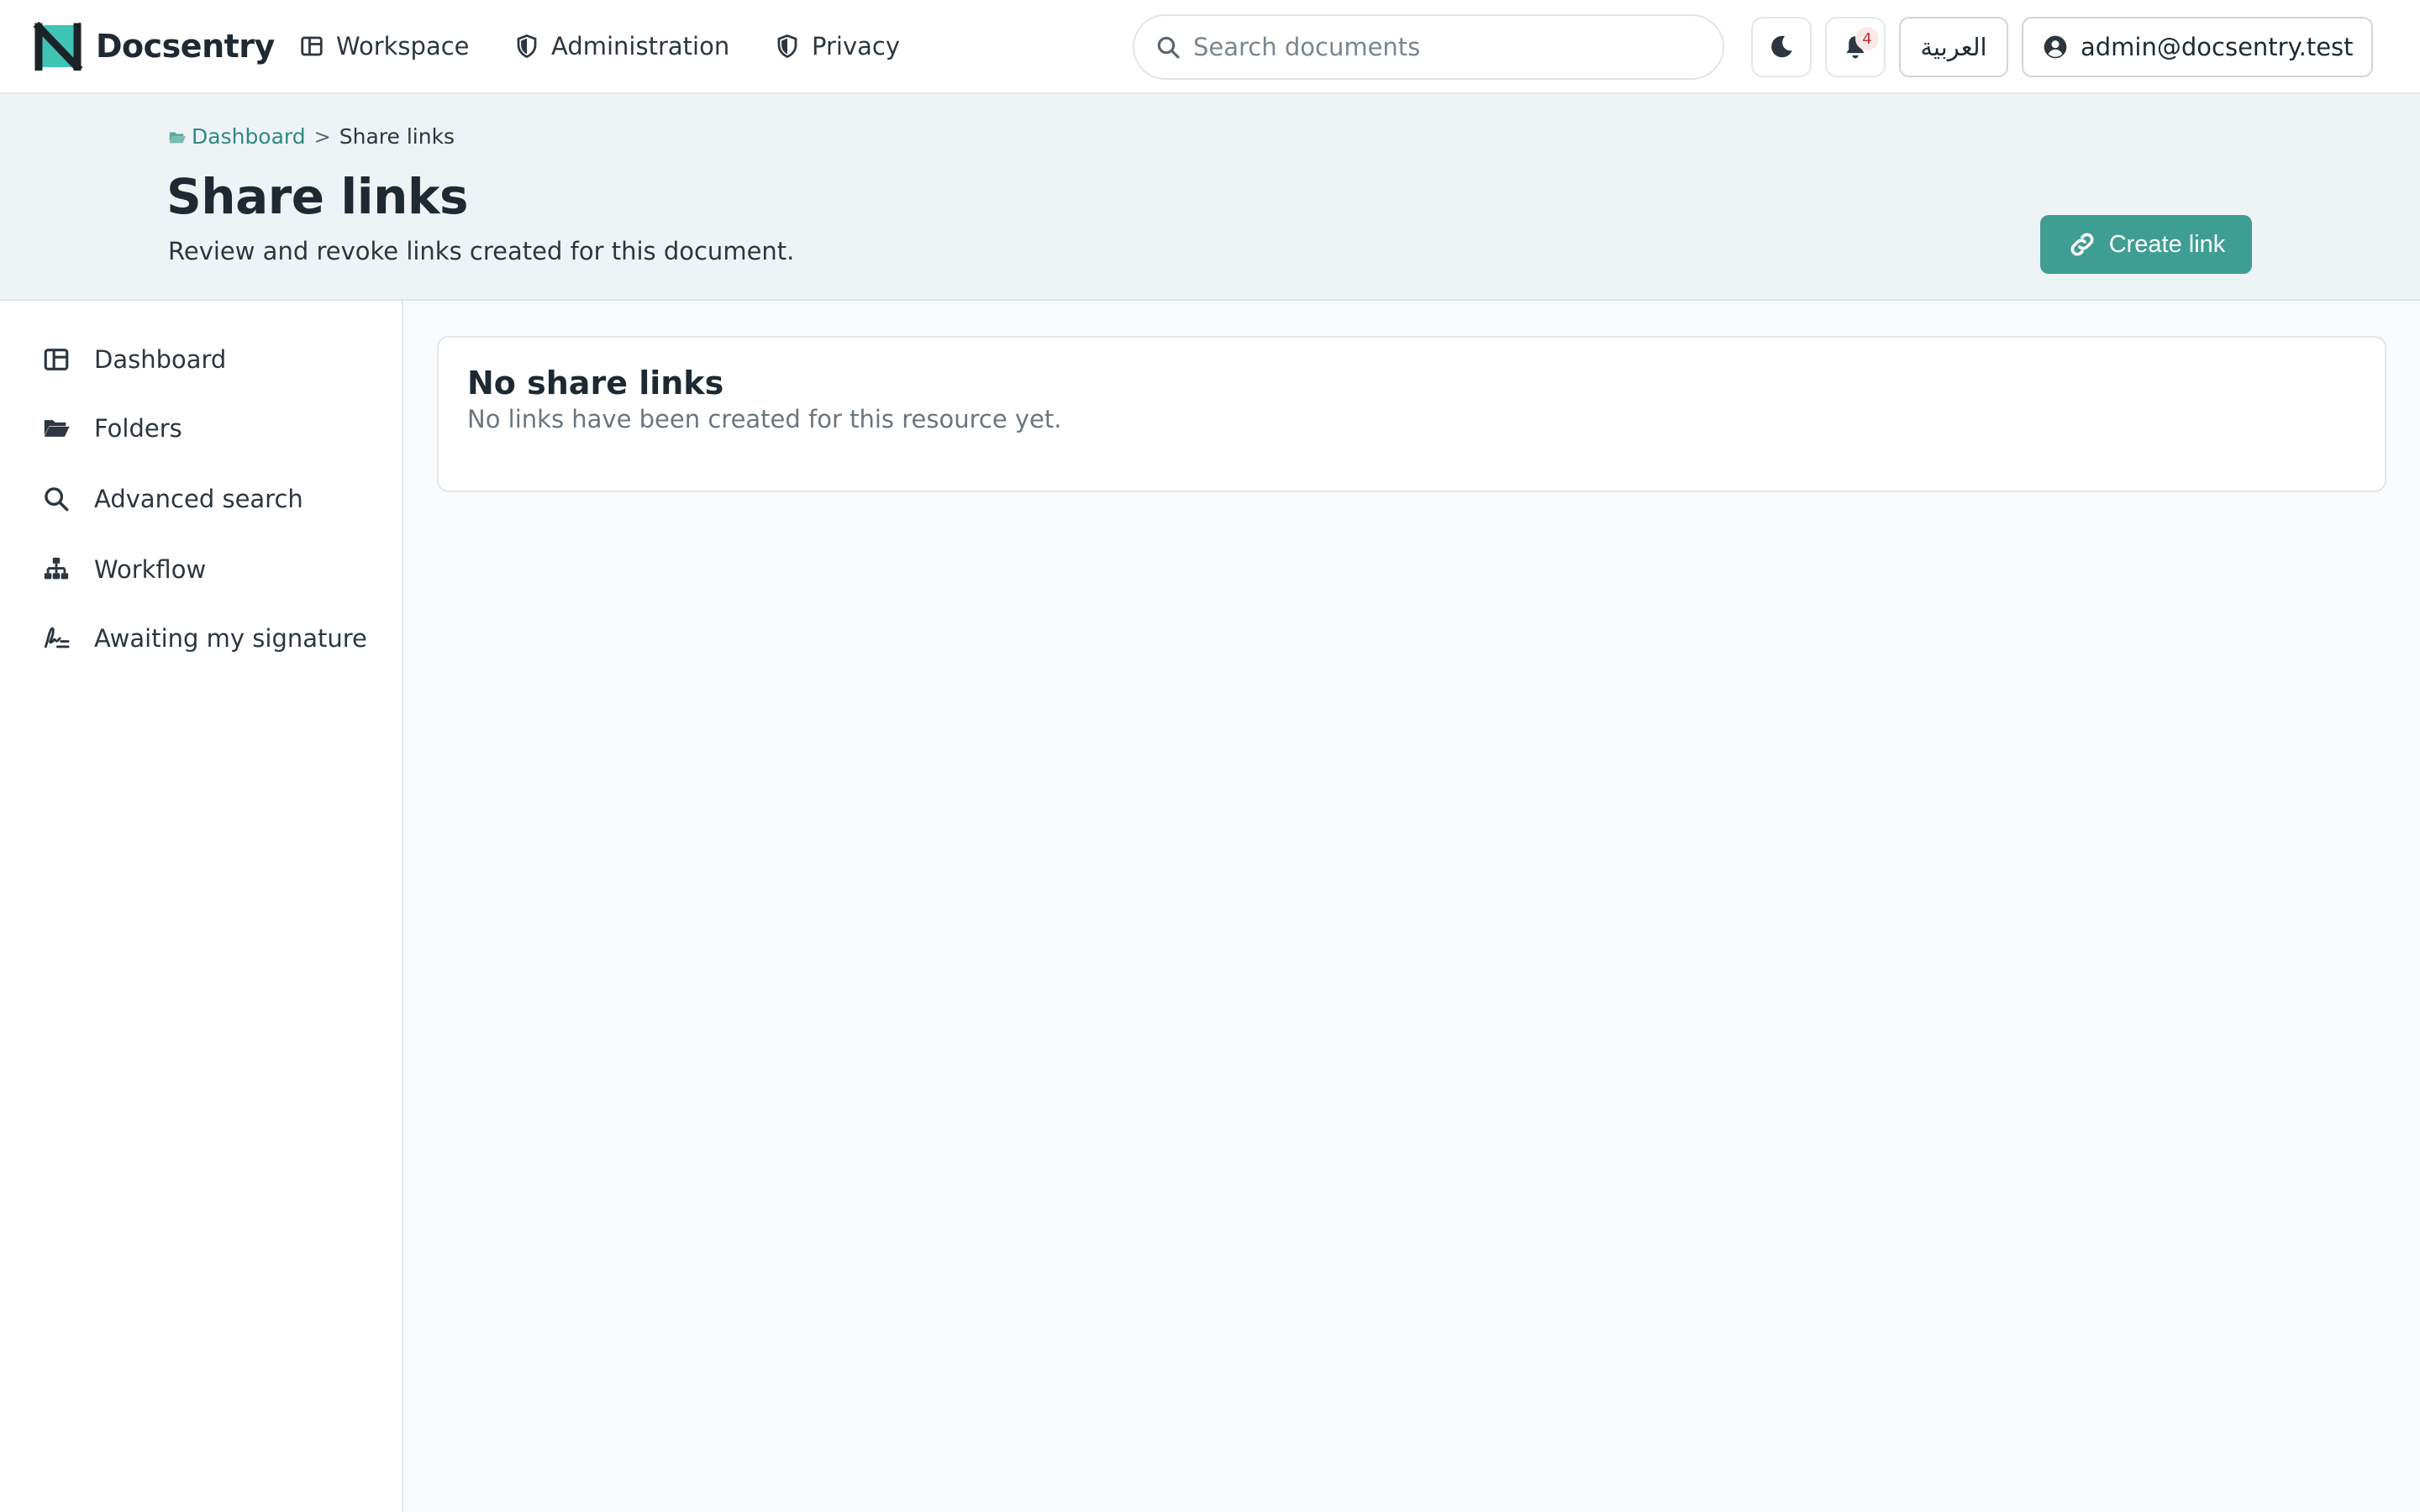  I want to click on breadcrumb-current: Share links, so click(397, 136).